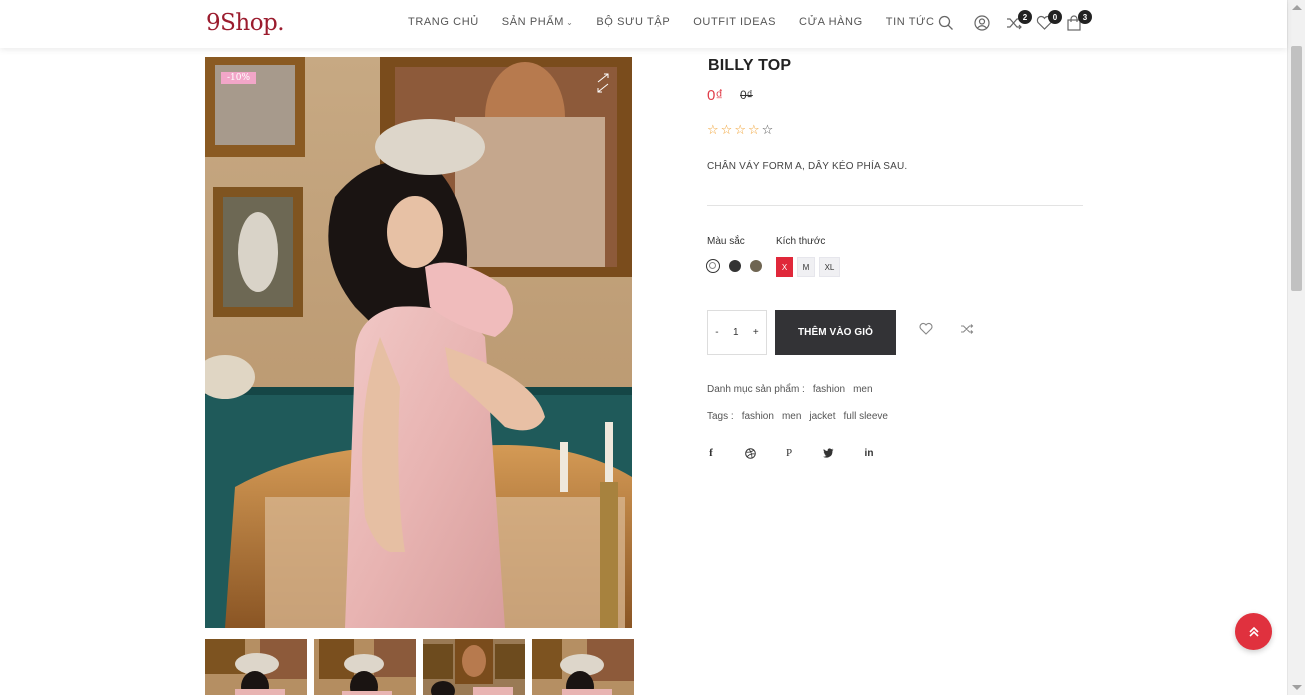 The image size is (1305, 695). Describe the element at coordinates (828, 453) in the screenshot. I see `twitter-icon` at that location.